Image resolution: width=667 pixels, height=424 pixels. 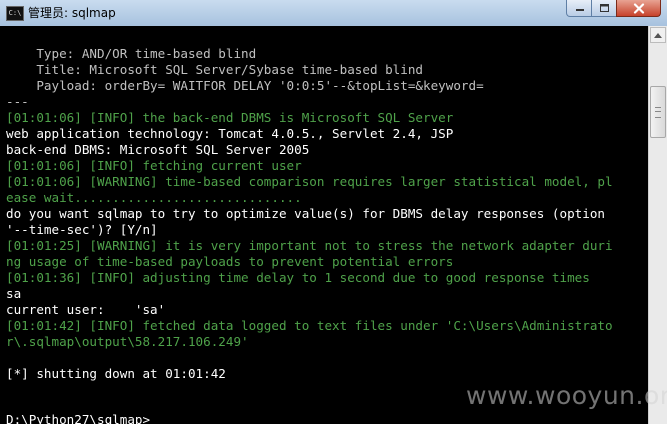 I want to click on console-line: Type: AND/OR time-based blind, so click(x=131, y=53).